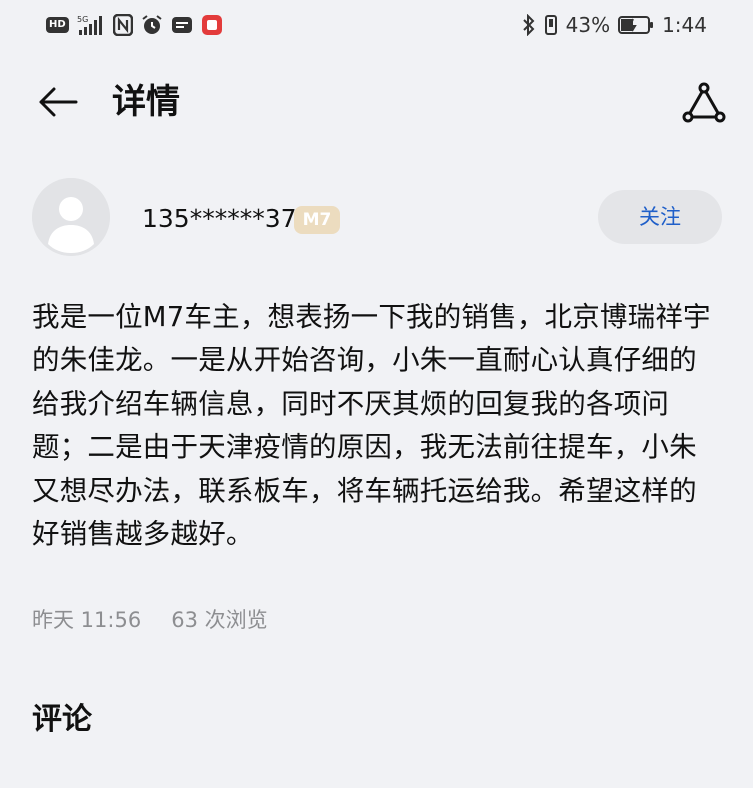 The image size is (753, 788). What do you see at coordinates (134, 25) in the screenshot?
I see `status-left-icons: HD 5G` at bounding box center [134, 25].